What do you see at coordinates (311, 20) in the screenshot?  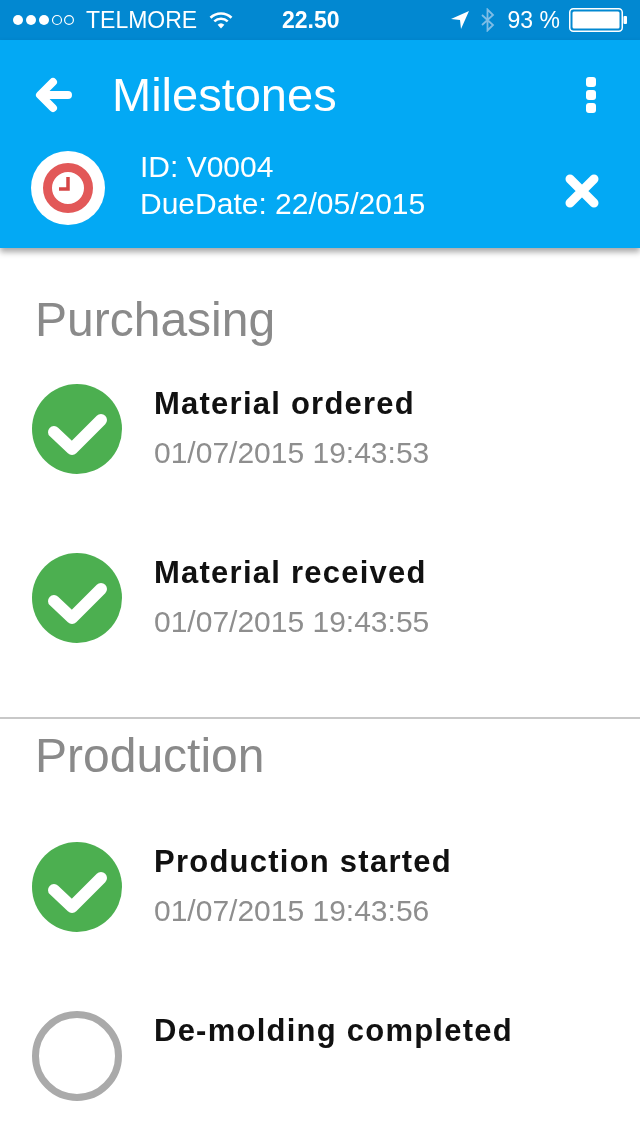 I see `clock-time: 22.50` at bounding box center [311, 20].